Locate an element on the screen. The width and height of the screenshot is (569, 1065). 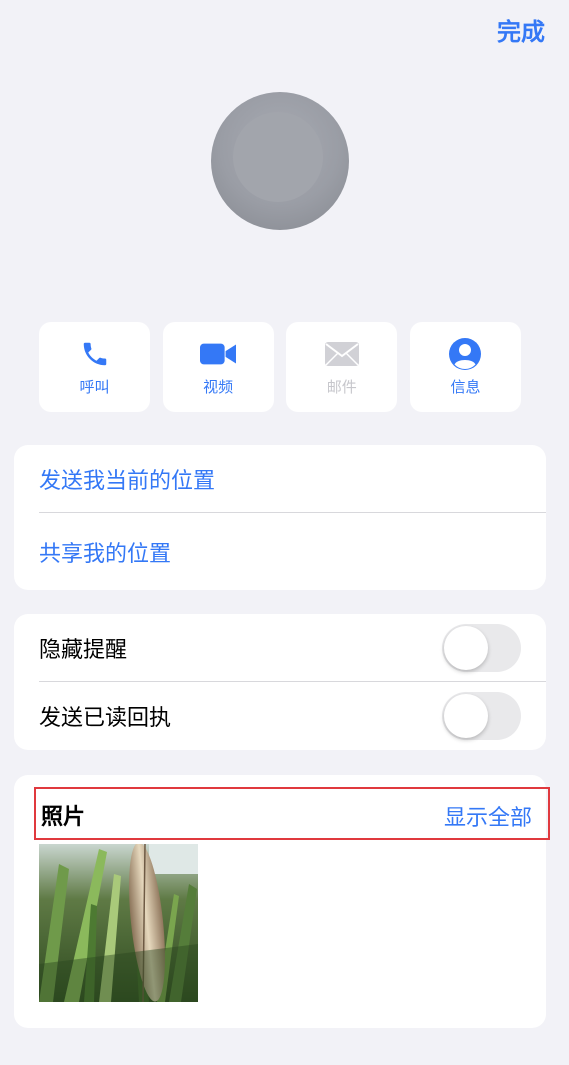
location-card: 发送我当前的位置 共享我的位置 is located at coordinates (280, 517).